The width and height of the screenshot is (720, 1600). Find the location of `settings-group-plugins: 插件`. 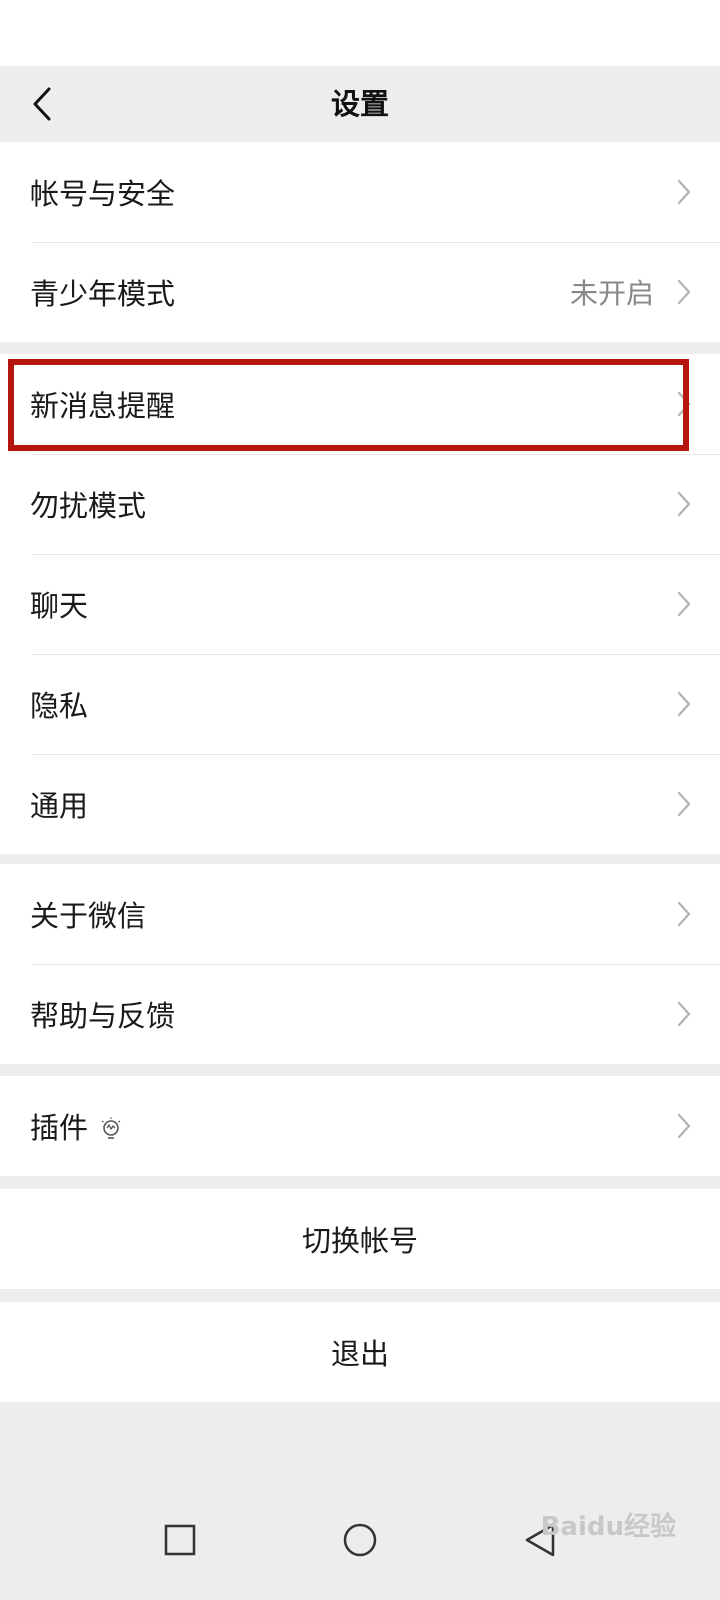

settings-group-plugins: 插件 is located at coordinates (360, 1126).